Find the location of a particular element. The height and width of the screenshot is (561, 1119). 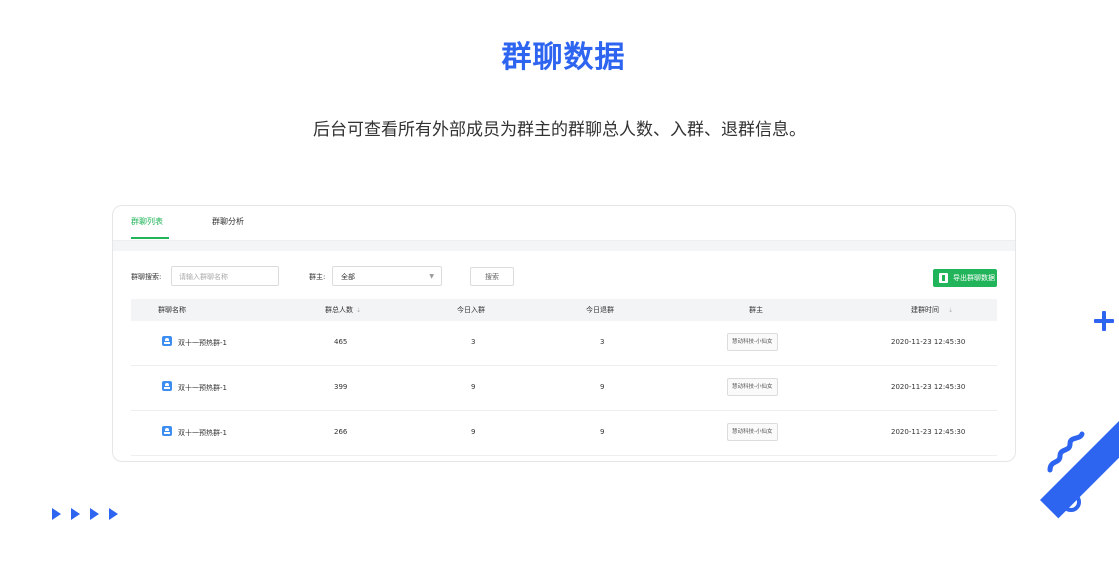

table-header: 群聊名称 群总人数 ⇣ 今日入群 今日退群 群主 建群时间 ⇣ is located at coordinates (564, 310).